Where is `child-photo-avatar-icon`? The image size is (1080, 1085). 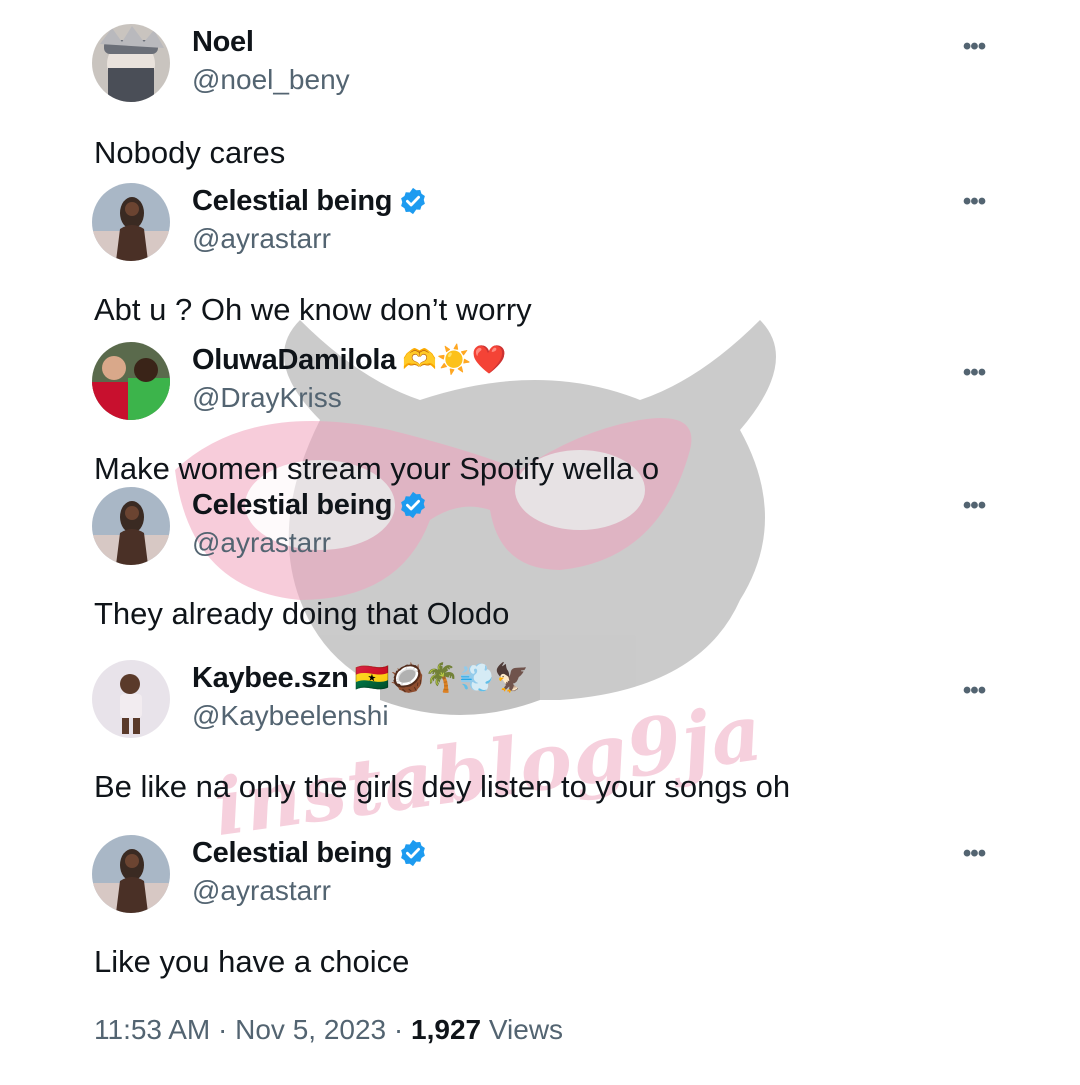 child-photo-avatar-icon is located at coordinates (131, 699).